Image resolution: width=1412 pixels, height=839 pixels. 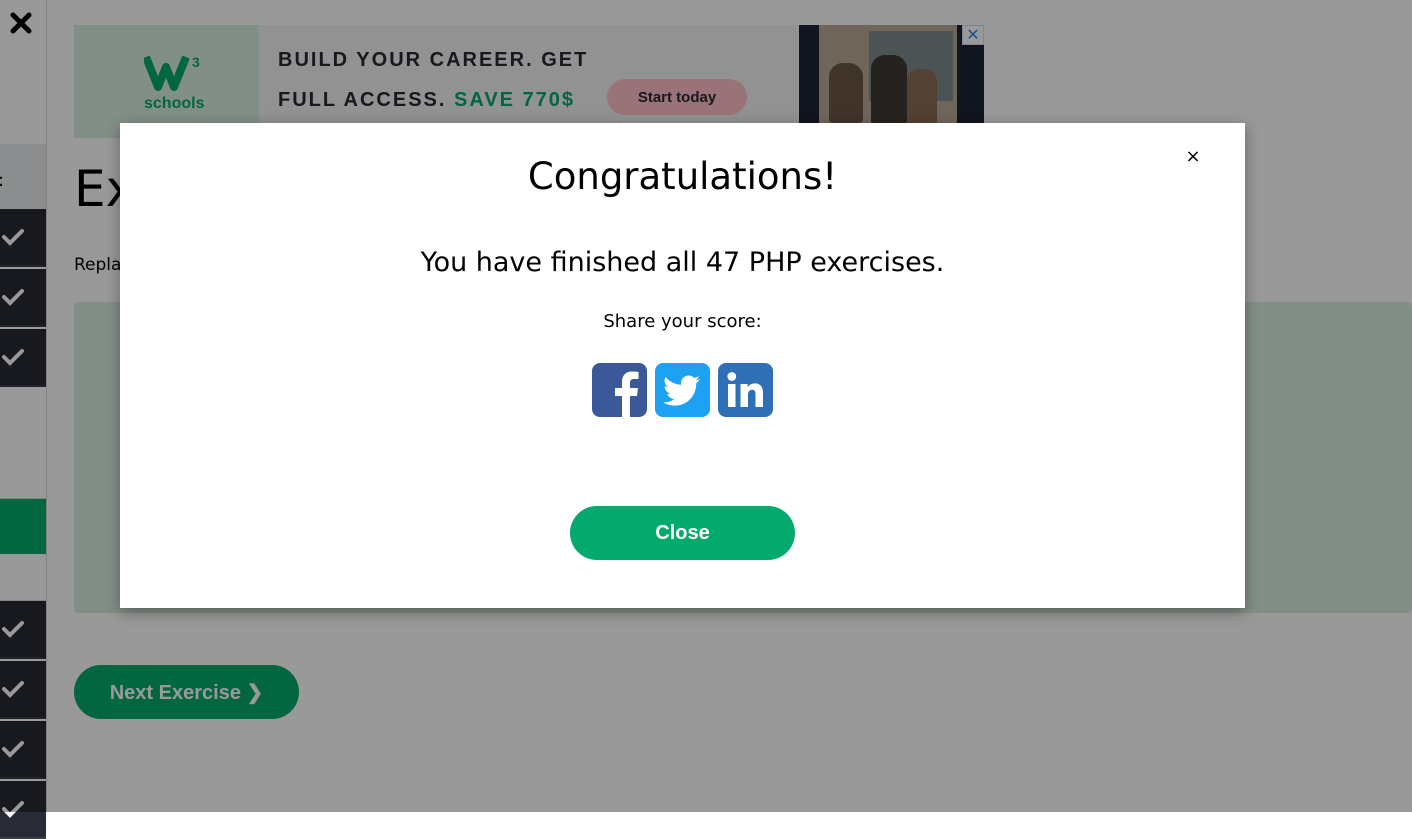 What do you see at coordinates (682, 533) in the screenshot?
I see `close-button: Close` at bounding box center [682, 533].